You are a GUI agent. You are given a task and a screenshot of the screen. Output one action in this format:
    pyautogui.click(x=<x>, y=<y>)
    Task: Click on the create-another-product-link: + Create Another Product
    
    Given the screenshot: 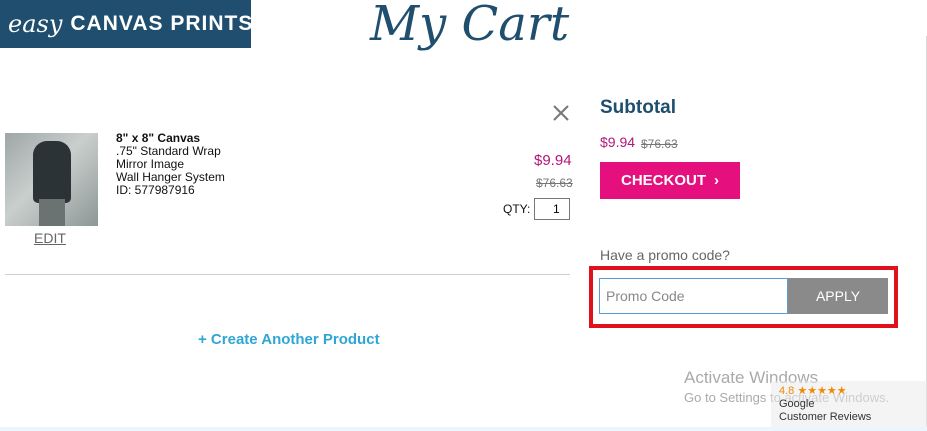 What is the action you would take?
    pyautogui.click(x=289, y=339)
    